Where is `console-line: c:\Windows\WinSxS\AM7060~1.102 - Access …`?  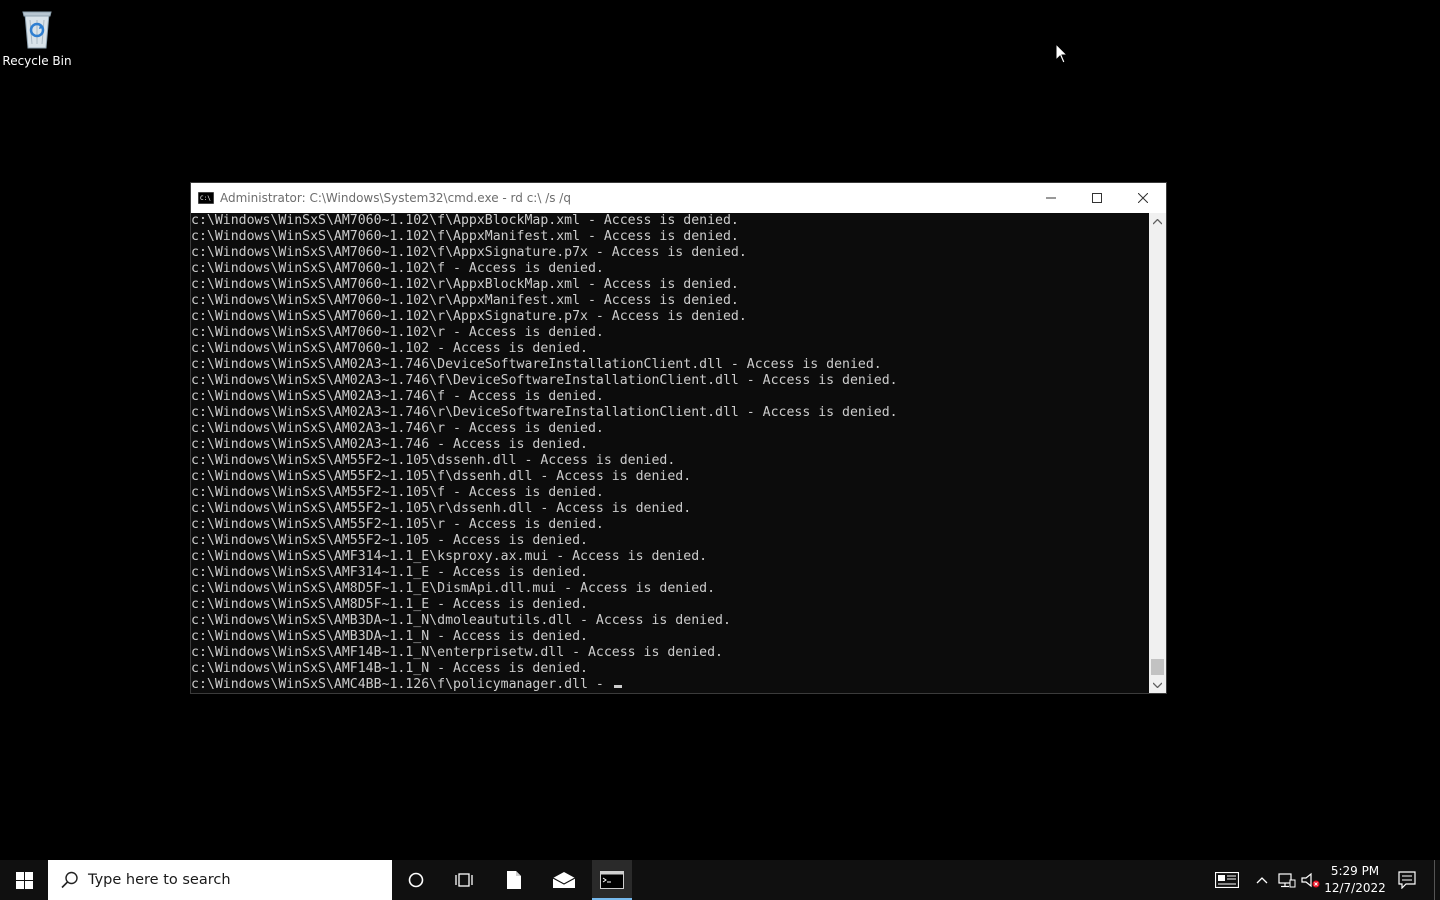
console-line: c:\Windows\WinSxS\AM7060~1.102 - Access … is located at coordinates (389, 348).